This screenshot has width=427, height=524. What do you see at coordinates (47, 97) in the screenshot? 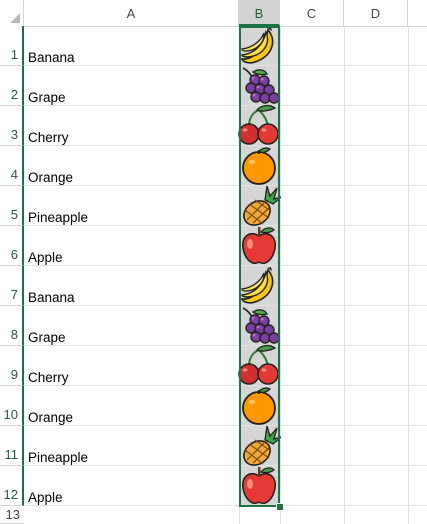
I see `cell-a2: Grape` at bounding box center [47, 97].